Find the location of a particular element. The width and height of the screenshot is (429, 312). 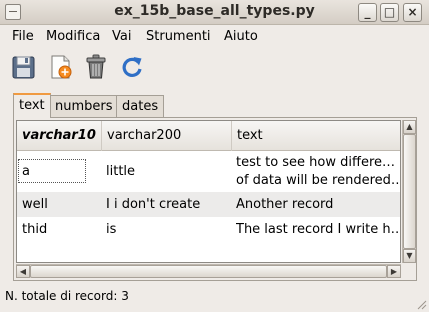

cell-varchar10: well is located at coordinates (35, 204).